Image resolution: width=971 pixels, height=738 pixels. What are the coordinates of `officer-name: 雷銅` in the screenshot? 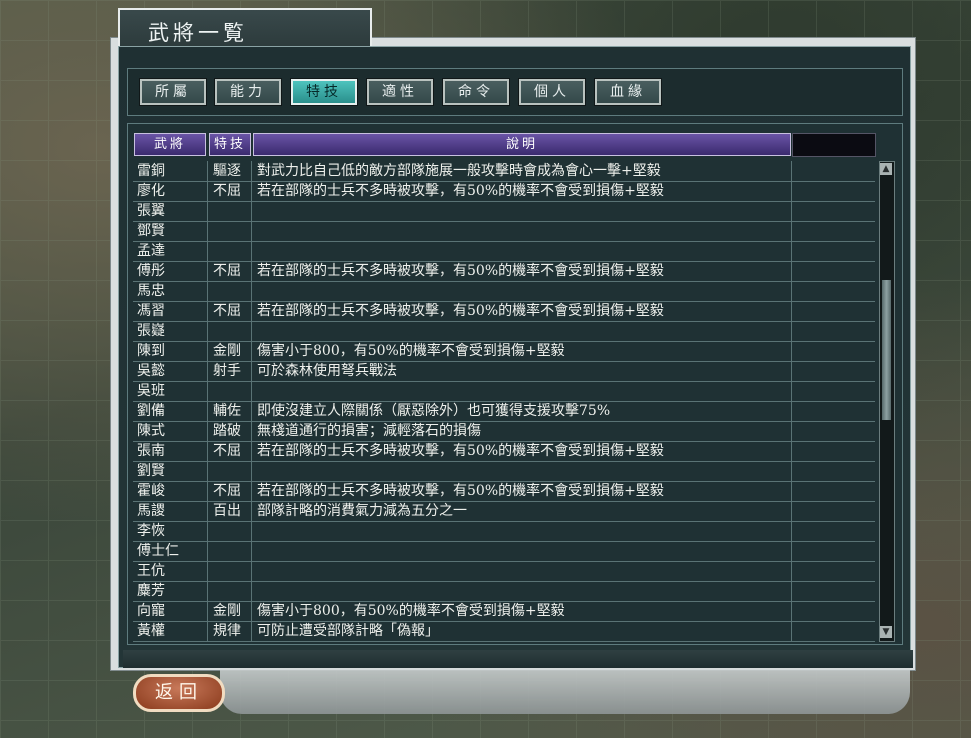 It's located at (151, 171).